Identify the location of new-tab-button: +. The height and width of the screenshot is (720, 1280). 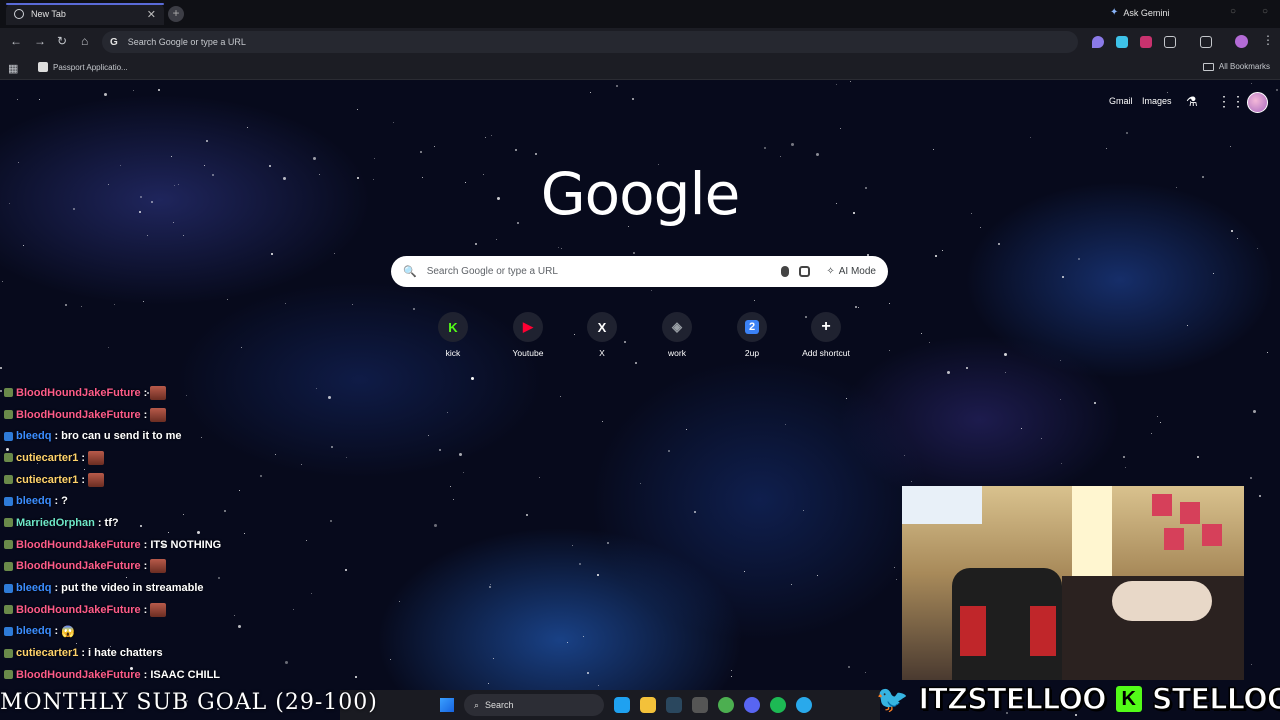
(176, 14).